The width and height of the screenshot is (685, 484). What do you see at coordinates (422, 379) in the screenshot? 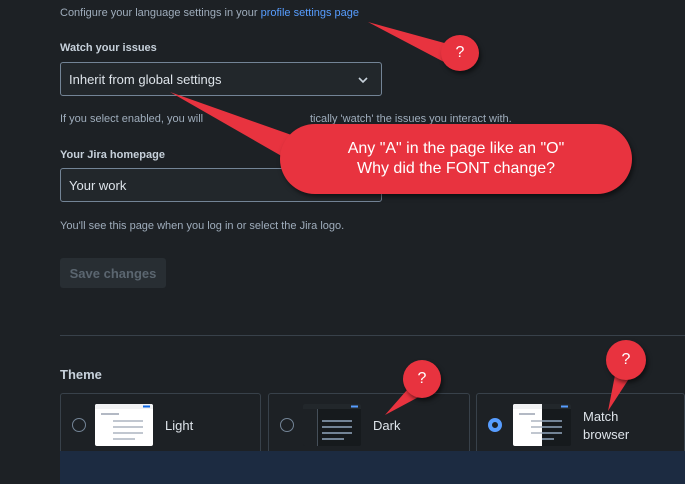
I see `annotation-question-bubble-dark: ?` at bounding box center [422, 379].